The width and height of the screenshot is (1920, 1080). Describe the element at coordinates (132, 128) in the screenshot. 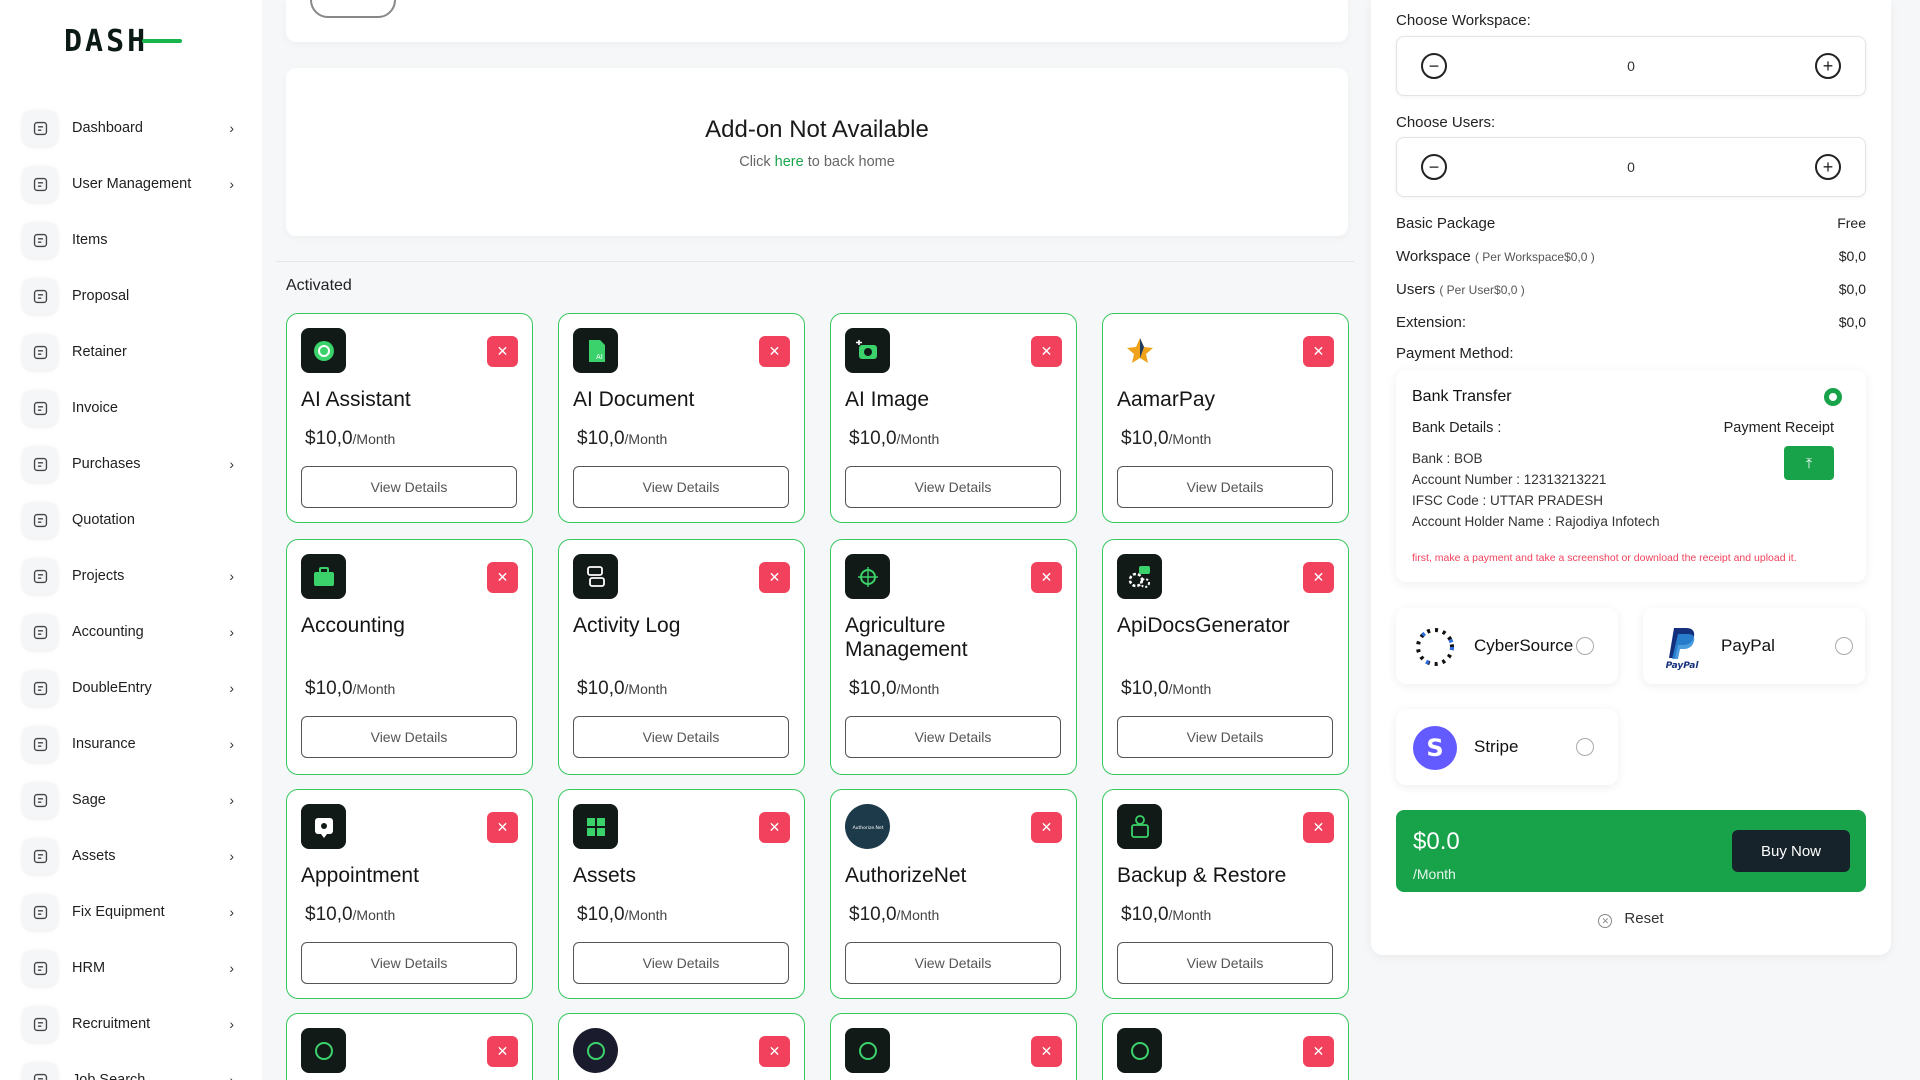

I see `sidebar-item-dashboard: Dashboard ›` at that location.